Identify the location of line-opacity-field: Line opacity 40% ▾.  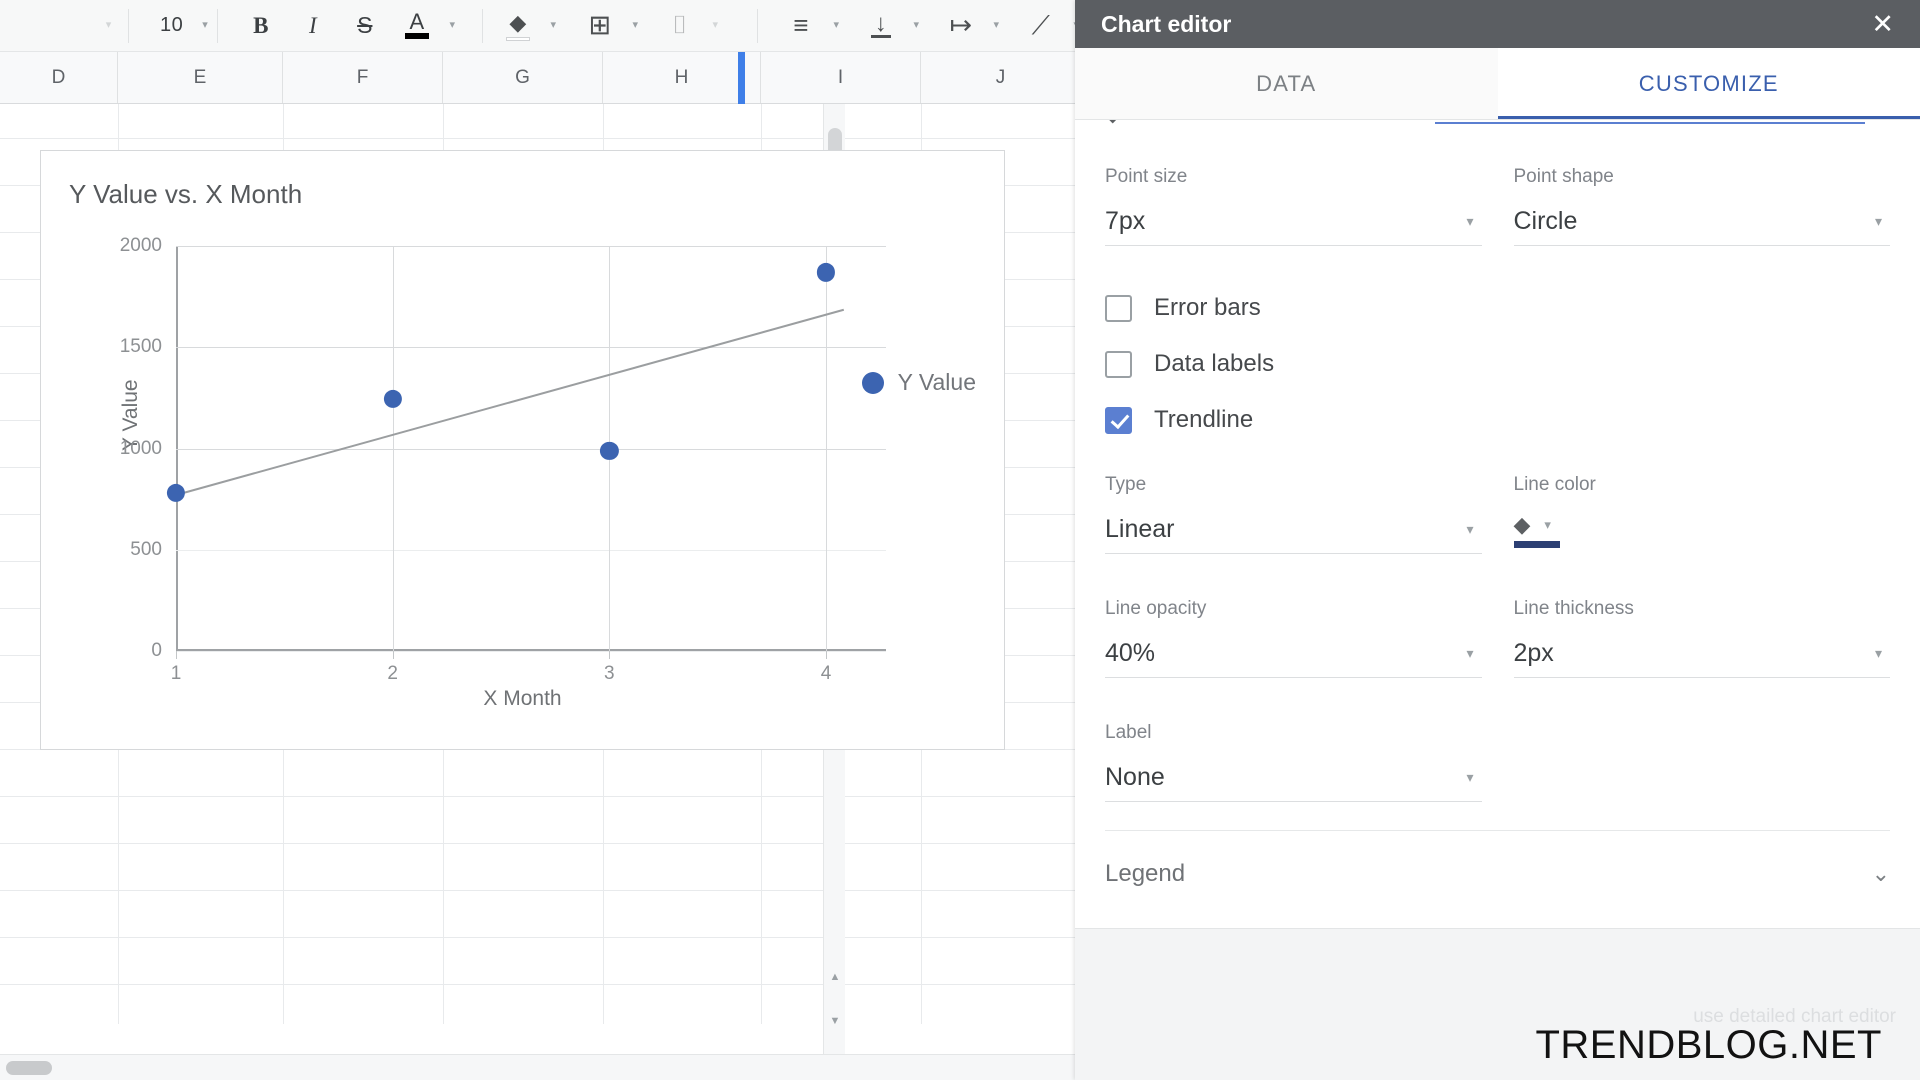
(1293, 638).